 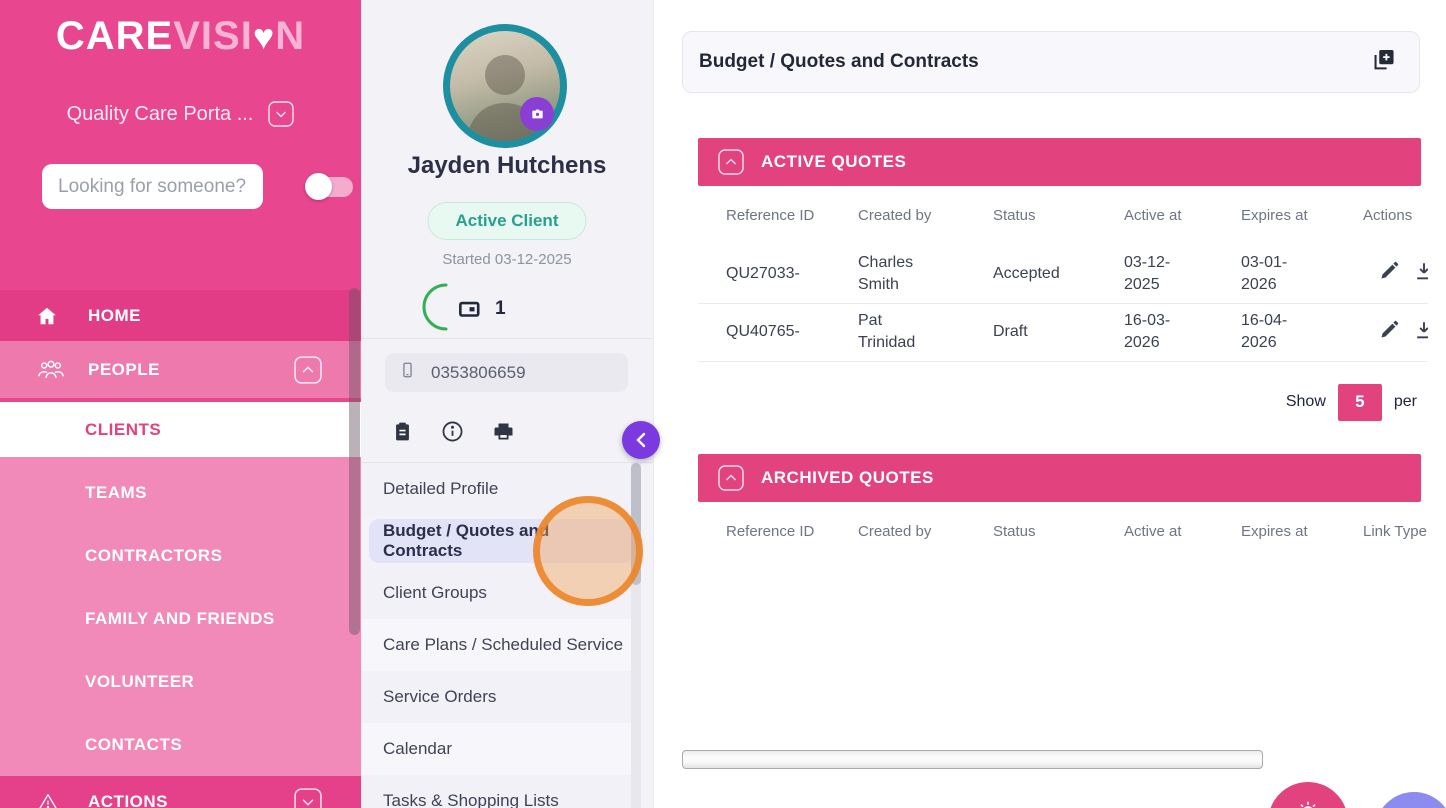 What do you see at coordinates (1359, 402) in the screenshot?
I see `page-size-selector: 5` at bounding box center [1359, 402].